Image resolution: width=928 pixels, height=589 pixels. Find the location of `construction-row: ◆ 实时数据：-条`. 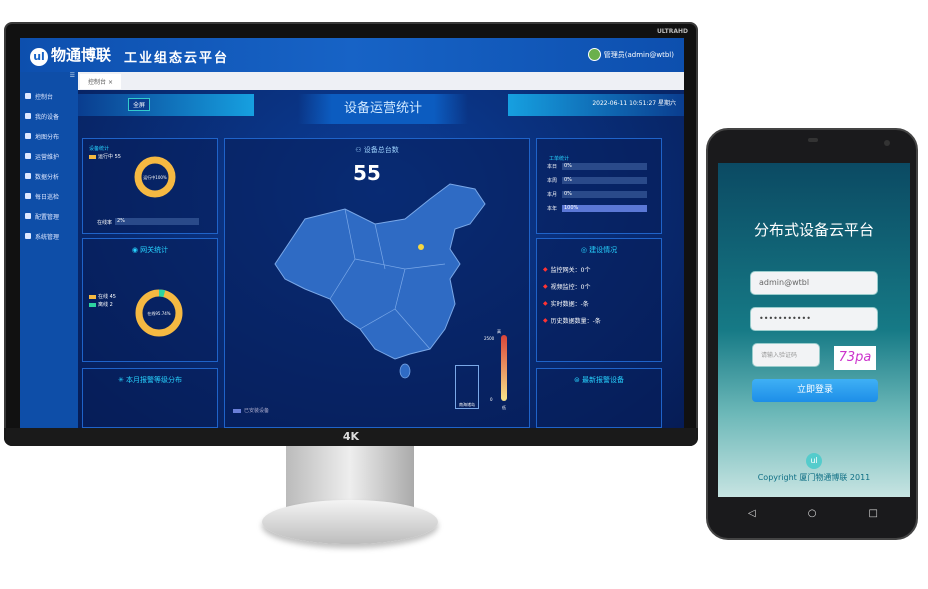

construction-row: ◆ 实时数据：-条 is located at coordinates (566, 304).